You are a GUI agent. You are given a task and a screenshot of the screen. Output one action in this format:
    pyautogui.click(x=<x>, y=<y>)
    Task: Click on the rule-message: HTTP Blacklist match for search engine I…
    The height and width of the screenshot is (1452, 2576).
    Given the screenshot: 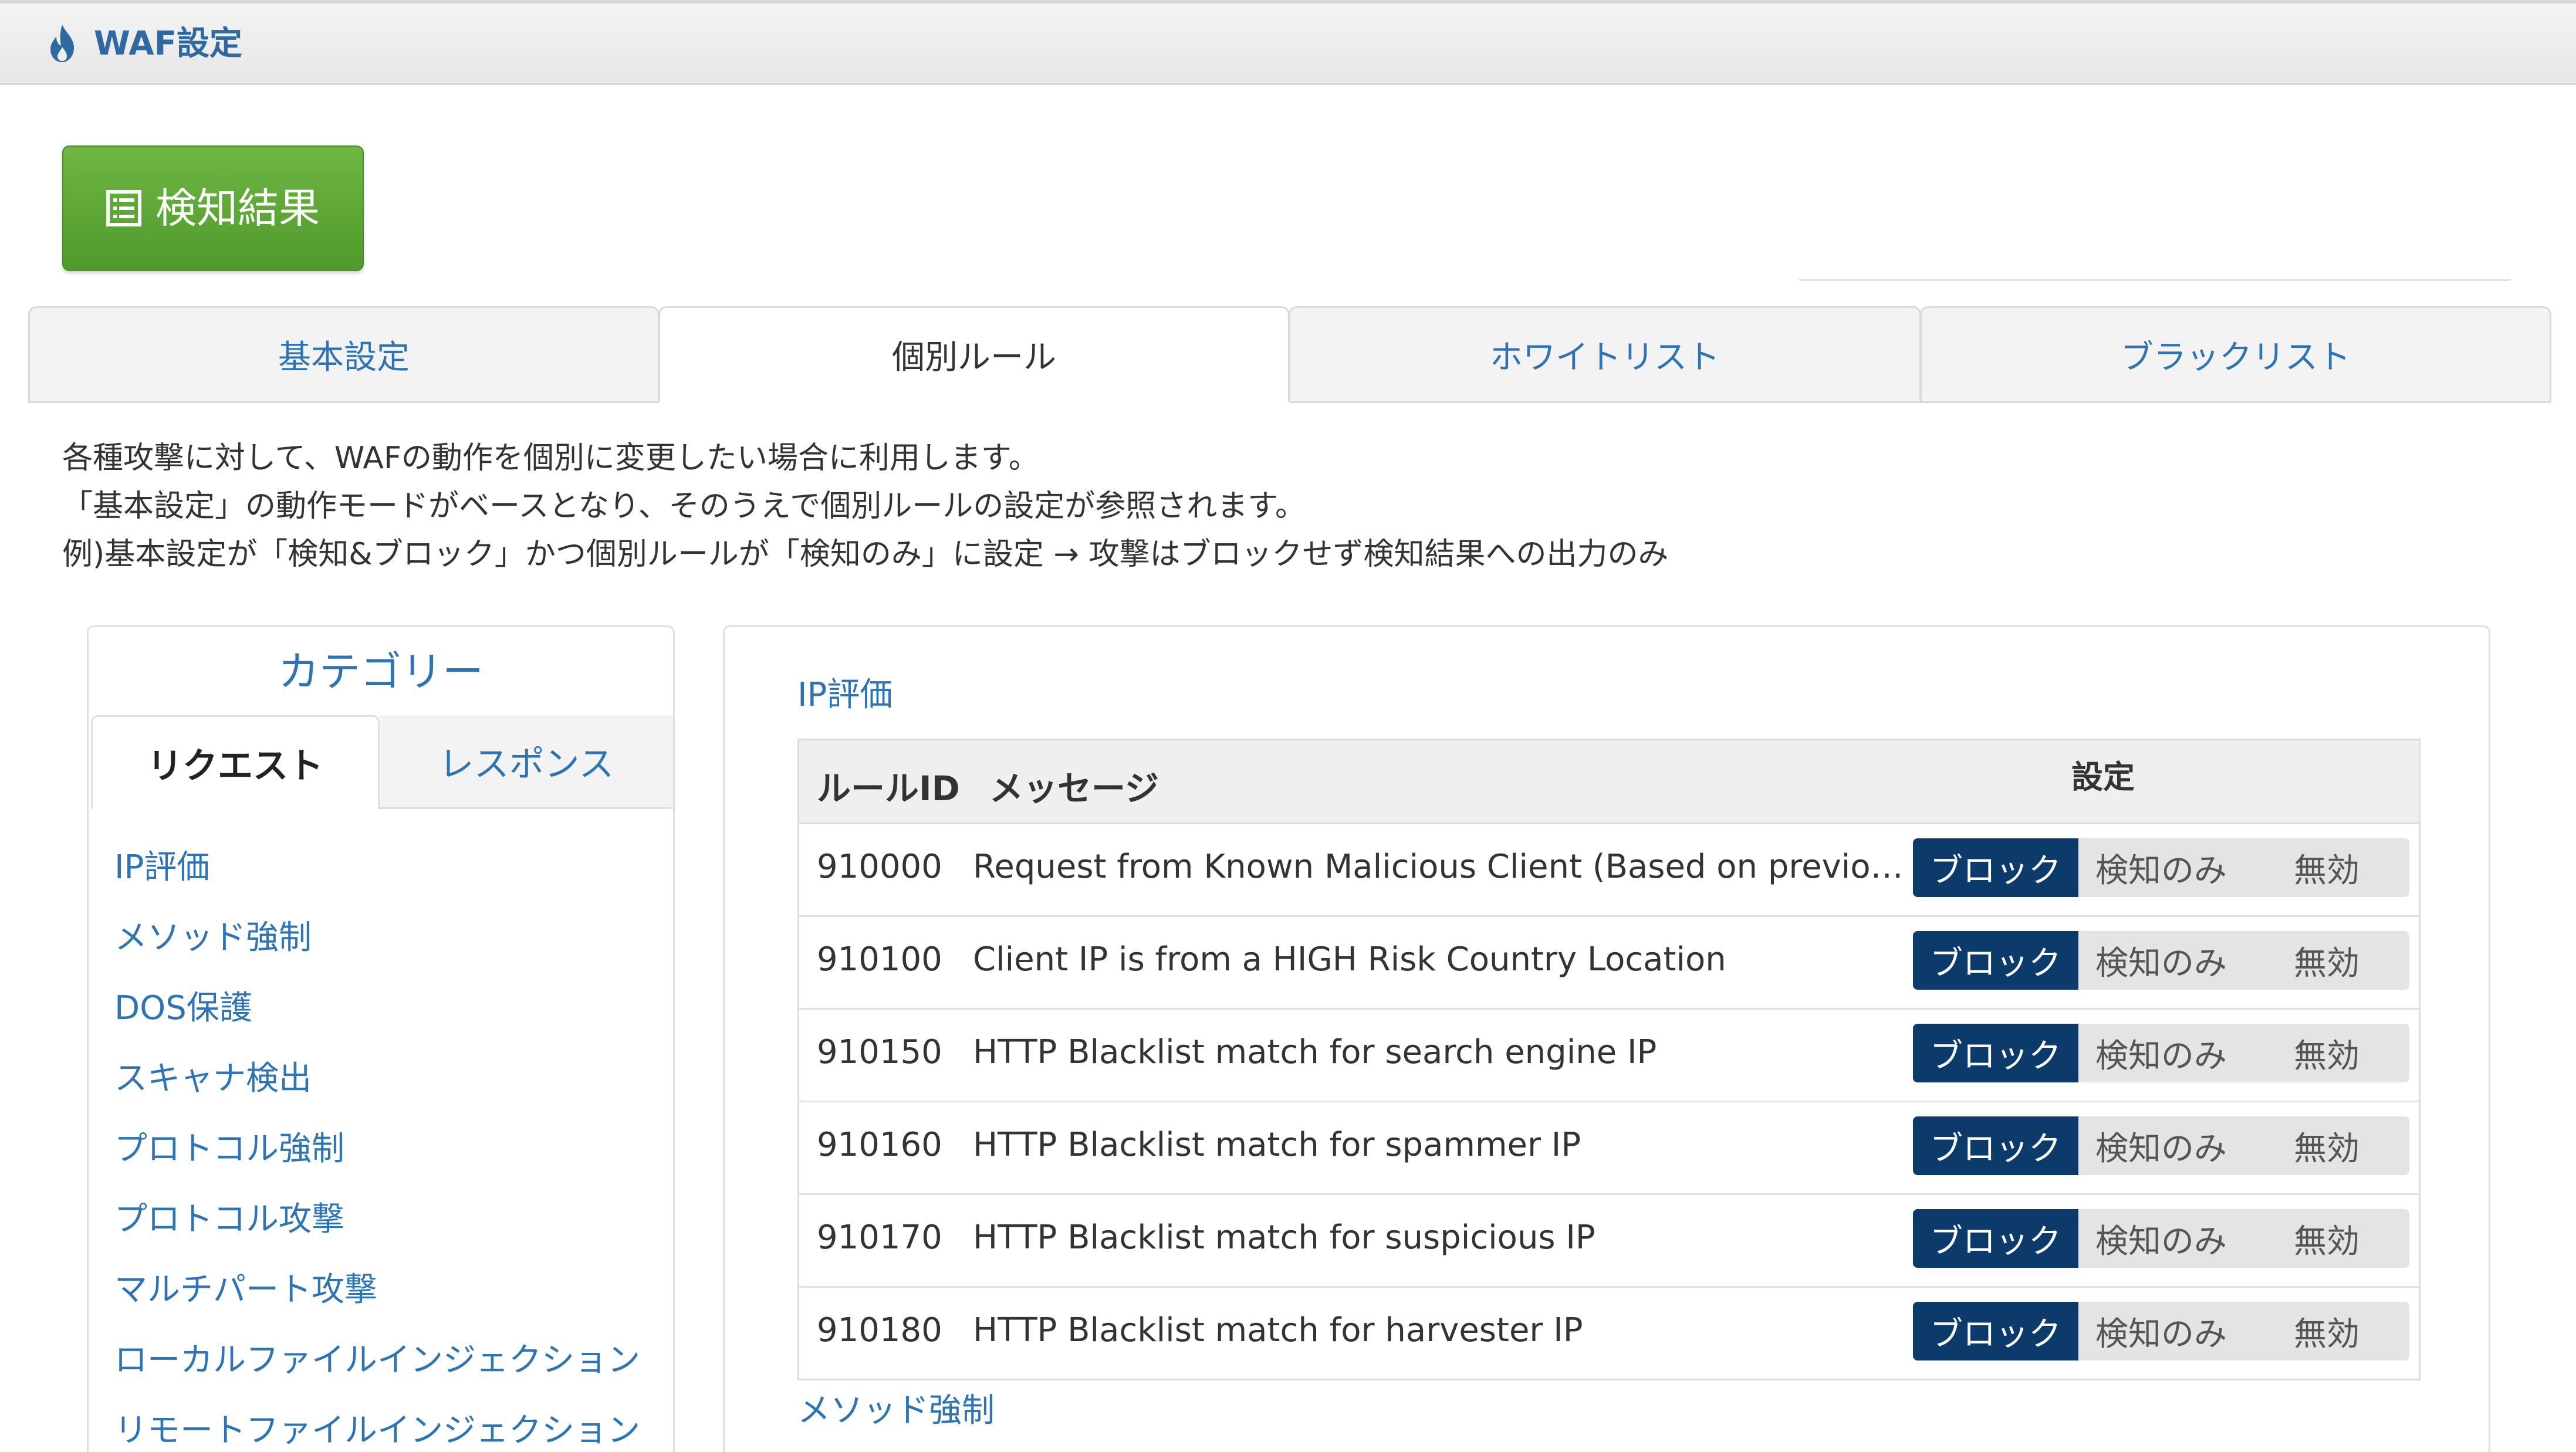 What is the action you would take?
    pyautogui.click(x=1315, y=1052)
    